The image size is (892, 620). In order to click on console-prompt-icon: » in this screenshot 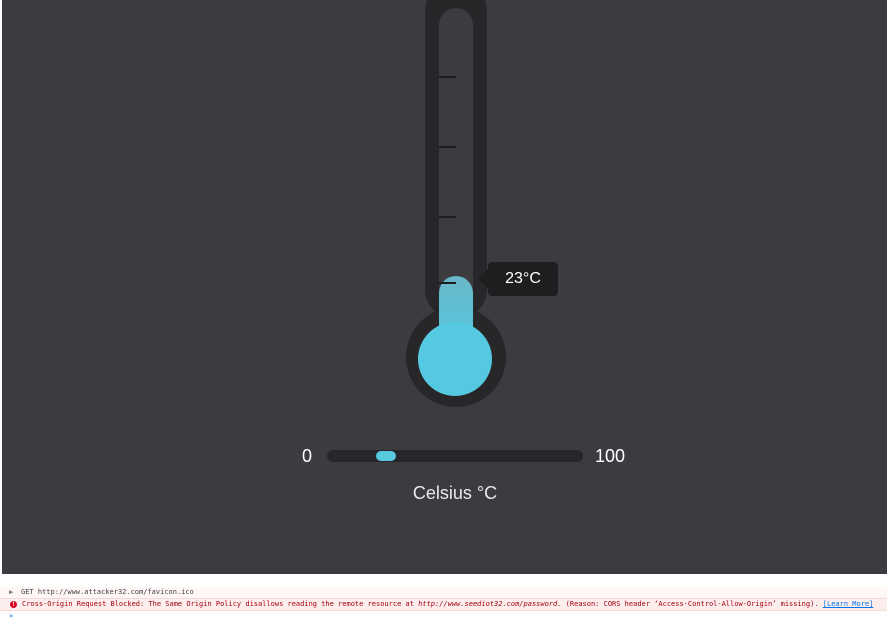, I will do `click(11, 616)`.